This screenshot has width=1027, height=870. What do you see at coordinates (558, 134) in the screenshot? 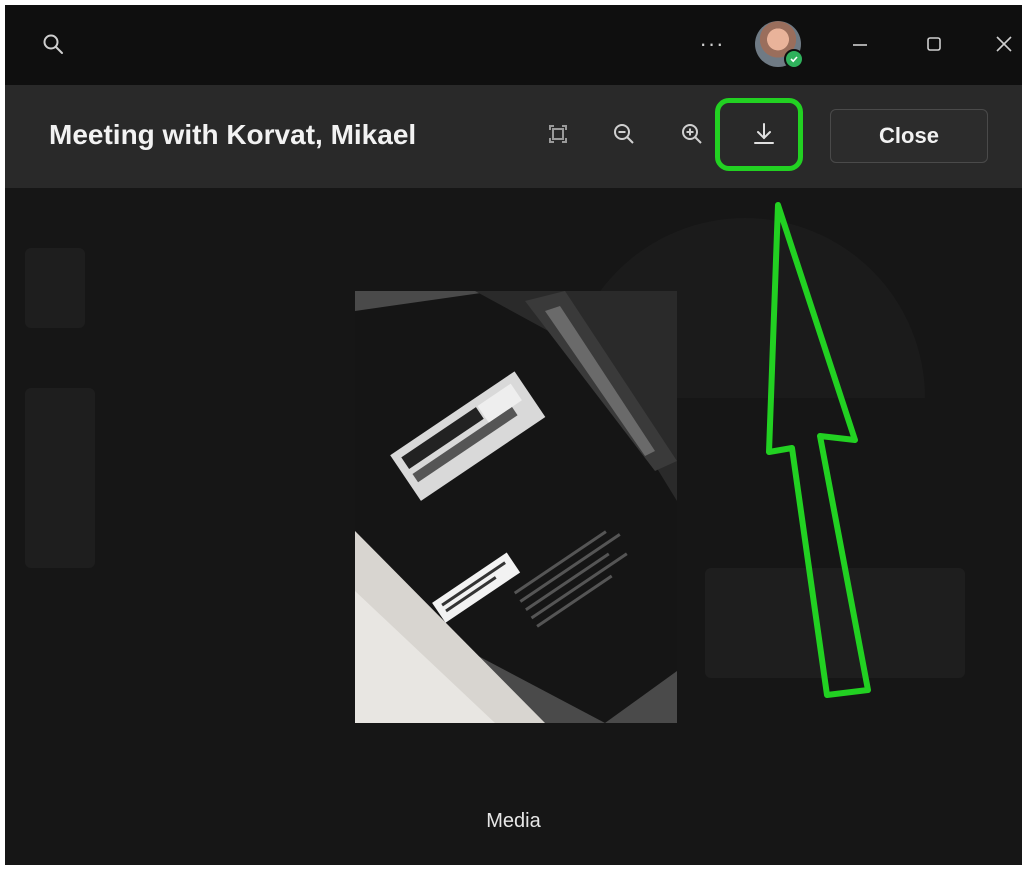
I see `fit-to-screen-icon` at bounding box center [558, 134].